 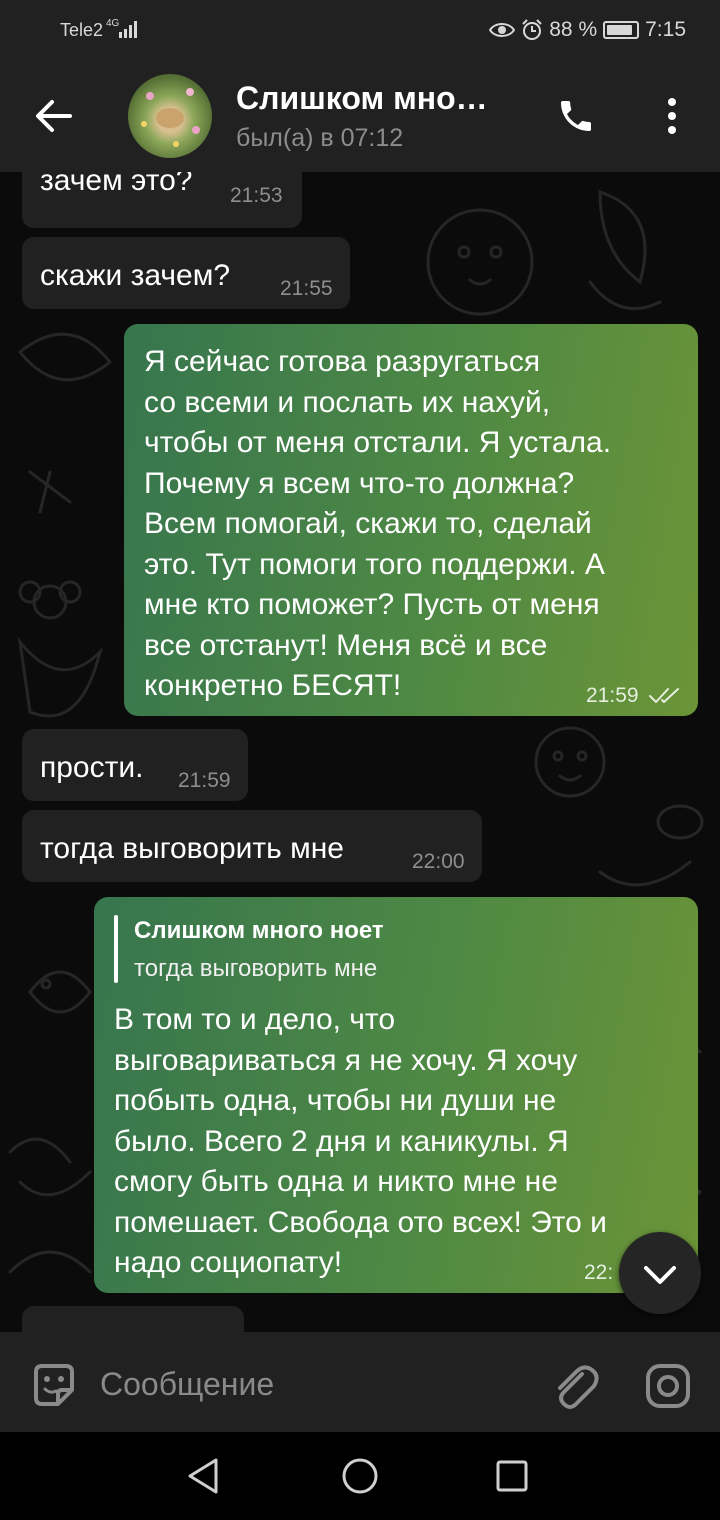 I want to click on battery-percent: 88 %, so click(x=573, y=29).